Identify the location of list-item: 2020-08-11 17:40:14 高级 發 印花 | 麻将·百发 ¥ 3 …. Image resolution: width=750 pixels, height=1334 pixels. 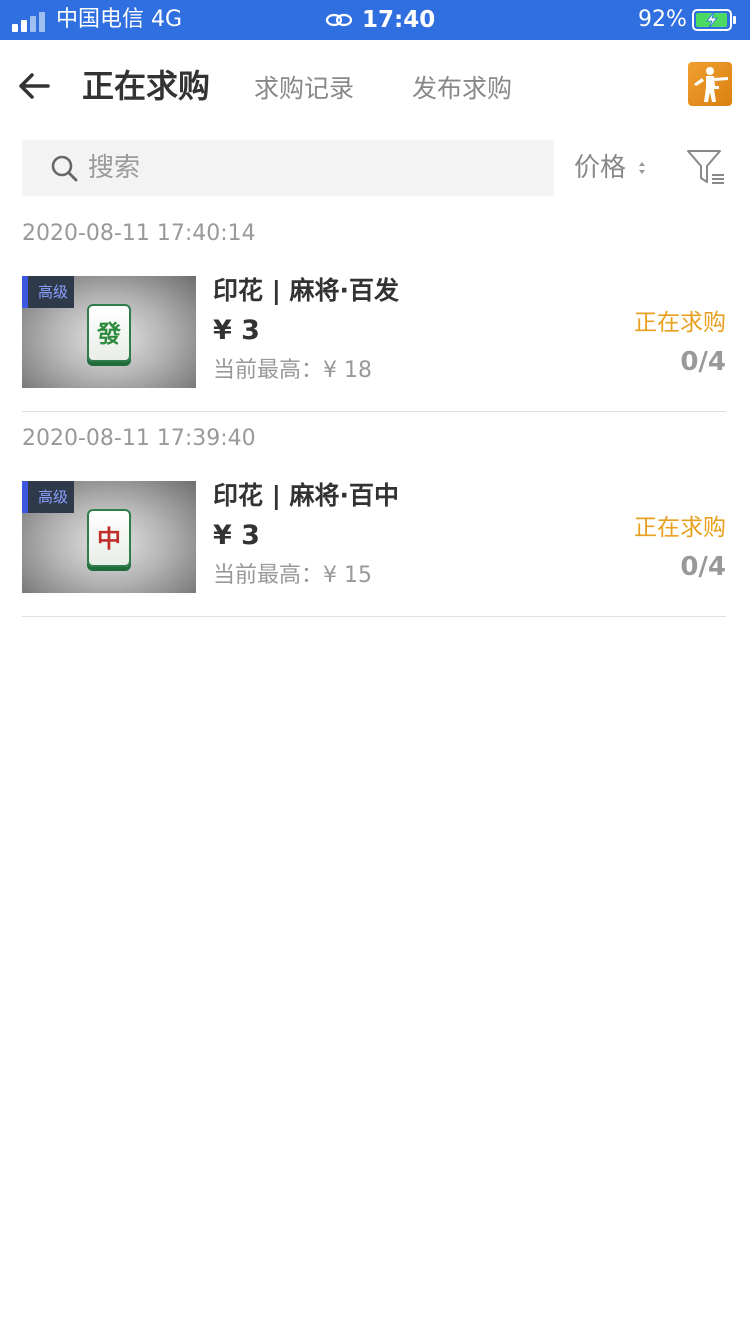
(374, 316).